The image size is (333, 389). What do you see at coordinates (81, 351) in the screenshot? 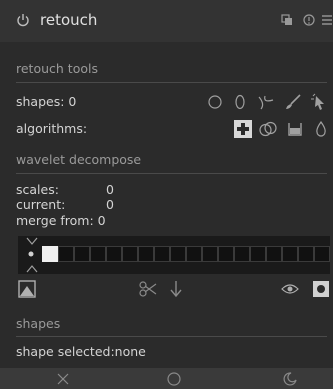
I see `shape-selected-label: shape selected:none` at bounding box center [81, 351].